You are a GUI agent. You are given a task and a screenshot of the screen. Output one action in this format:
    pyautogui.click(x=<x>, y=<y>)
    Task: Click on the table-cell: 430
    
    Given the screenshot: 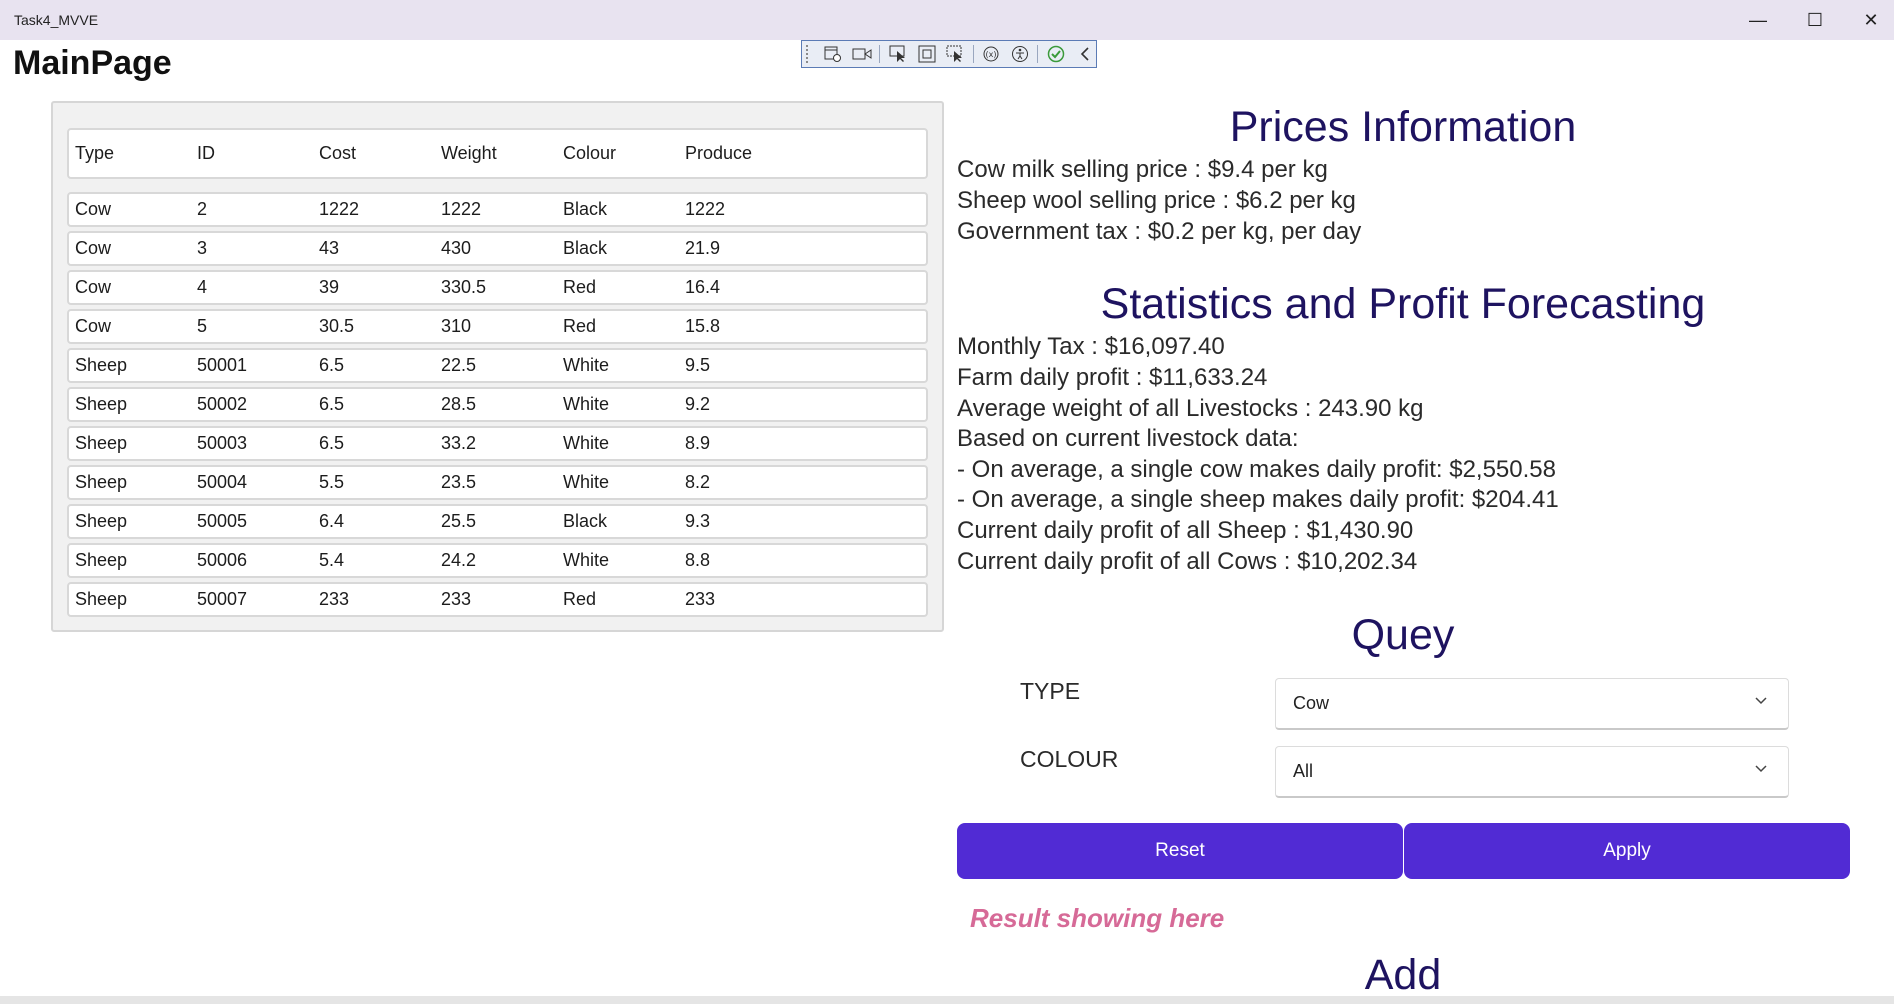 What is the action you would take?
    pyautogui.click(x=456, y=248)
    